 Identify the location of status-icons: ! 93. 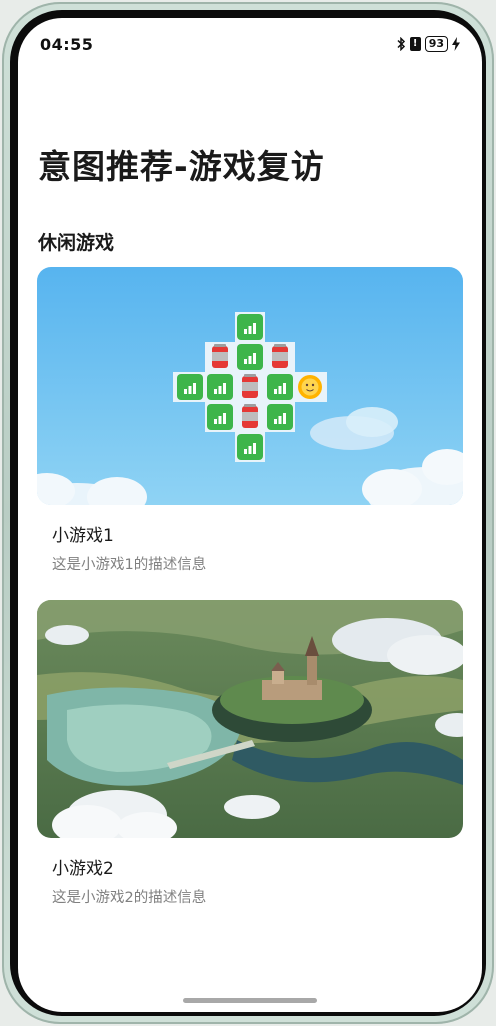
(428, 44).